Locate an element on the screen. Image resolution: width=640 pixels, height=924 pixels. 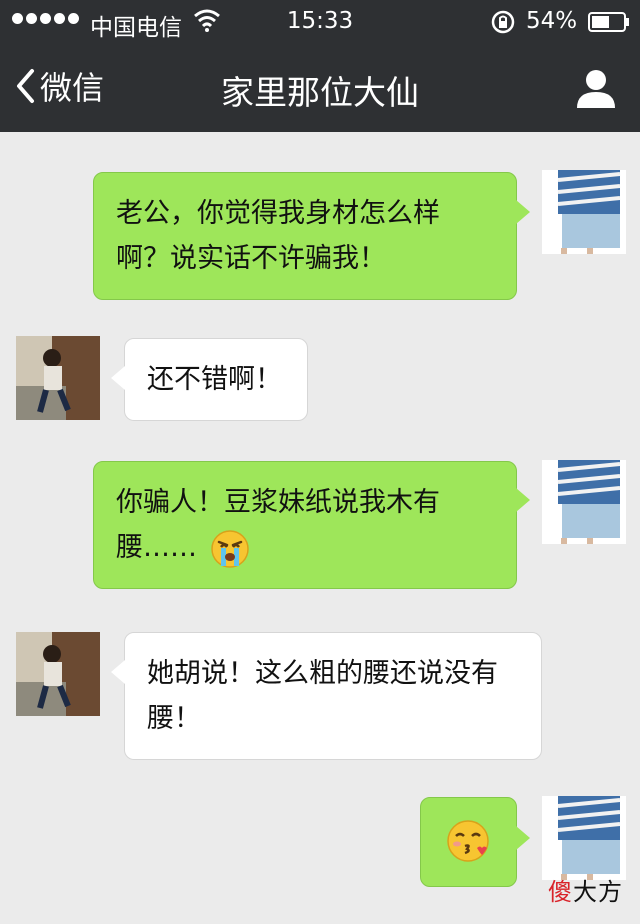
navigation-bar: 微信 家里那位大仙 is located at coordinates (320, 88).